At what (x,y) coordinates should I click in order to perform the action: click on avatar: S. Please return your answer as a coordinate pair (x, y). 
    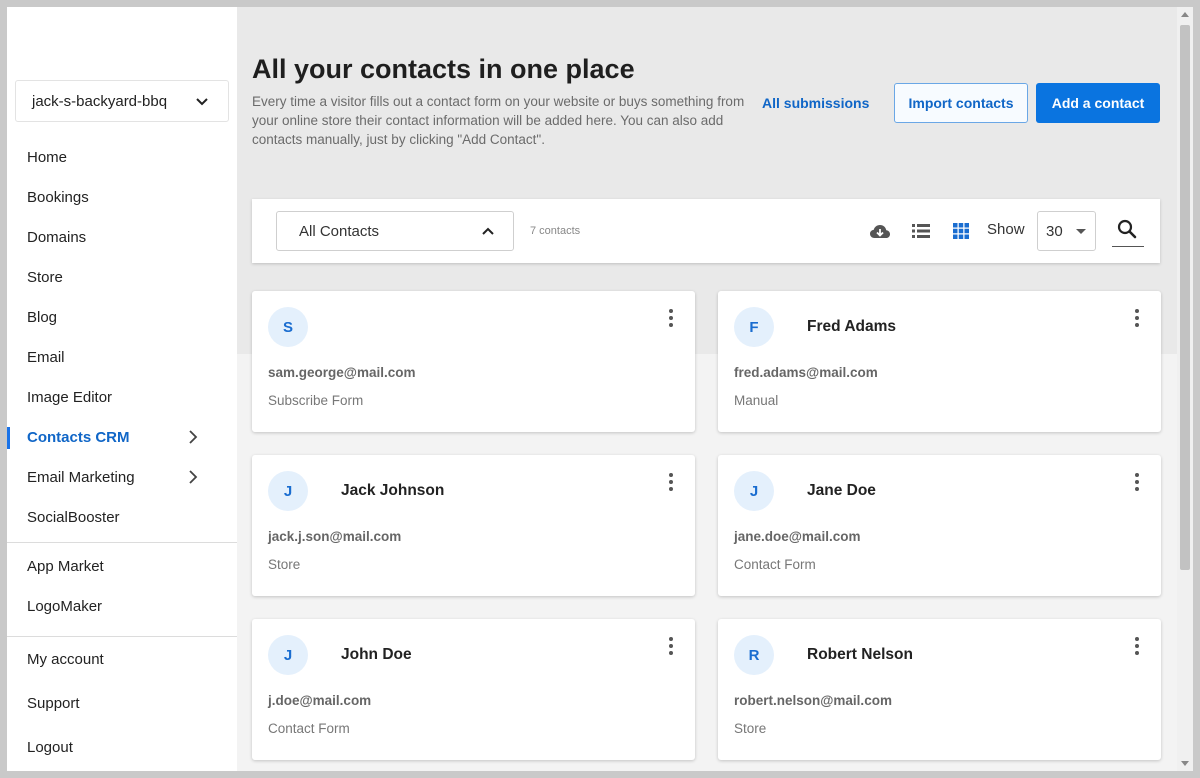
    Looking at the image, I should click on (288, 327).